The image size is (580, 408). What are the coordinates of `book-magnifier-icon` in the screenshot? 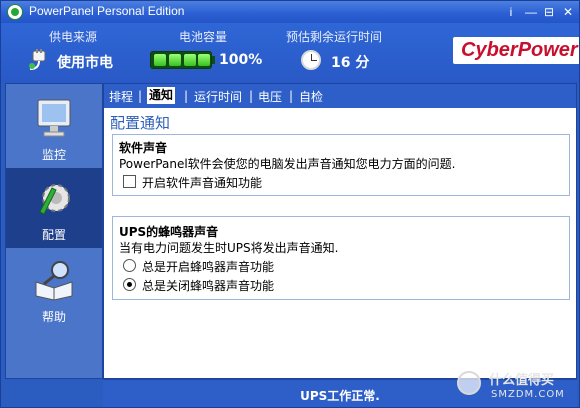 It's located at (54, 281).